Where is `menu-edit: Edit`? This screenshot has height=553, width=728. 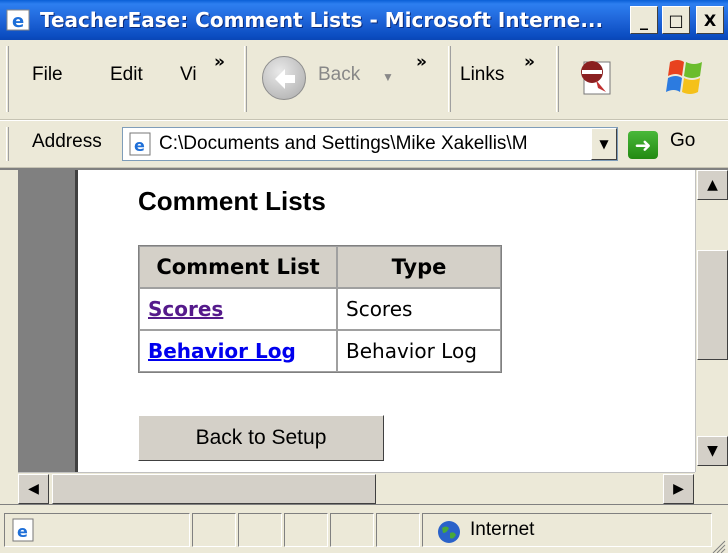
menu-edit: Edit is located at coordinates (126, 75).